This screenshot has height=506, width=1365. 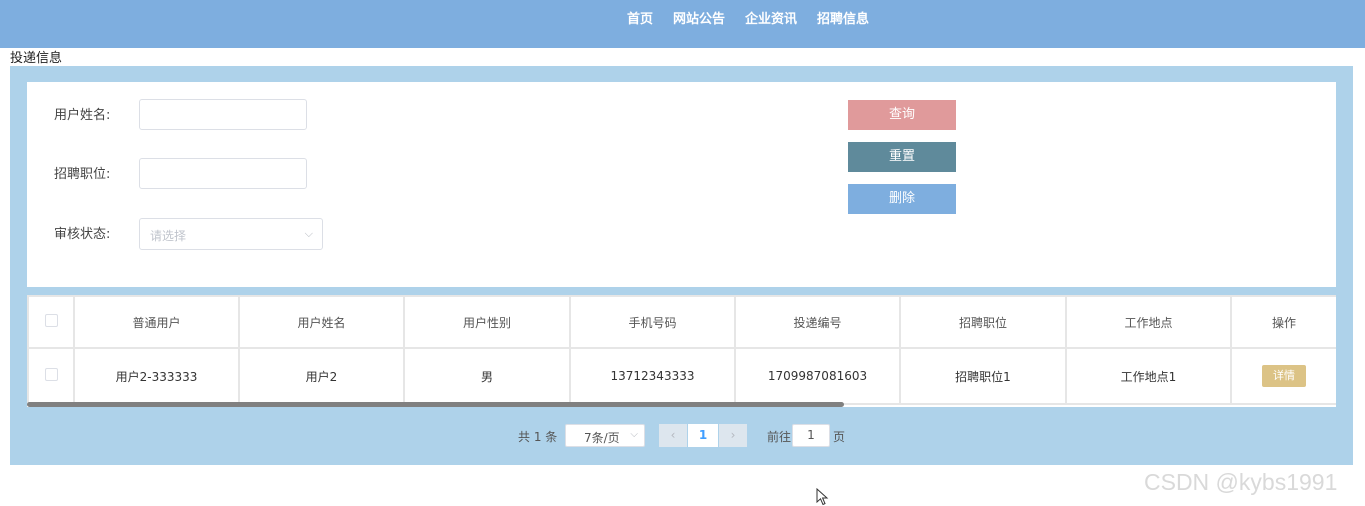 What do you see at coordinates (652, 376) in the screenshot?
I see `cell-phone: 13712343333` at bounding box center [652, 376].